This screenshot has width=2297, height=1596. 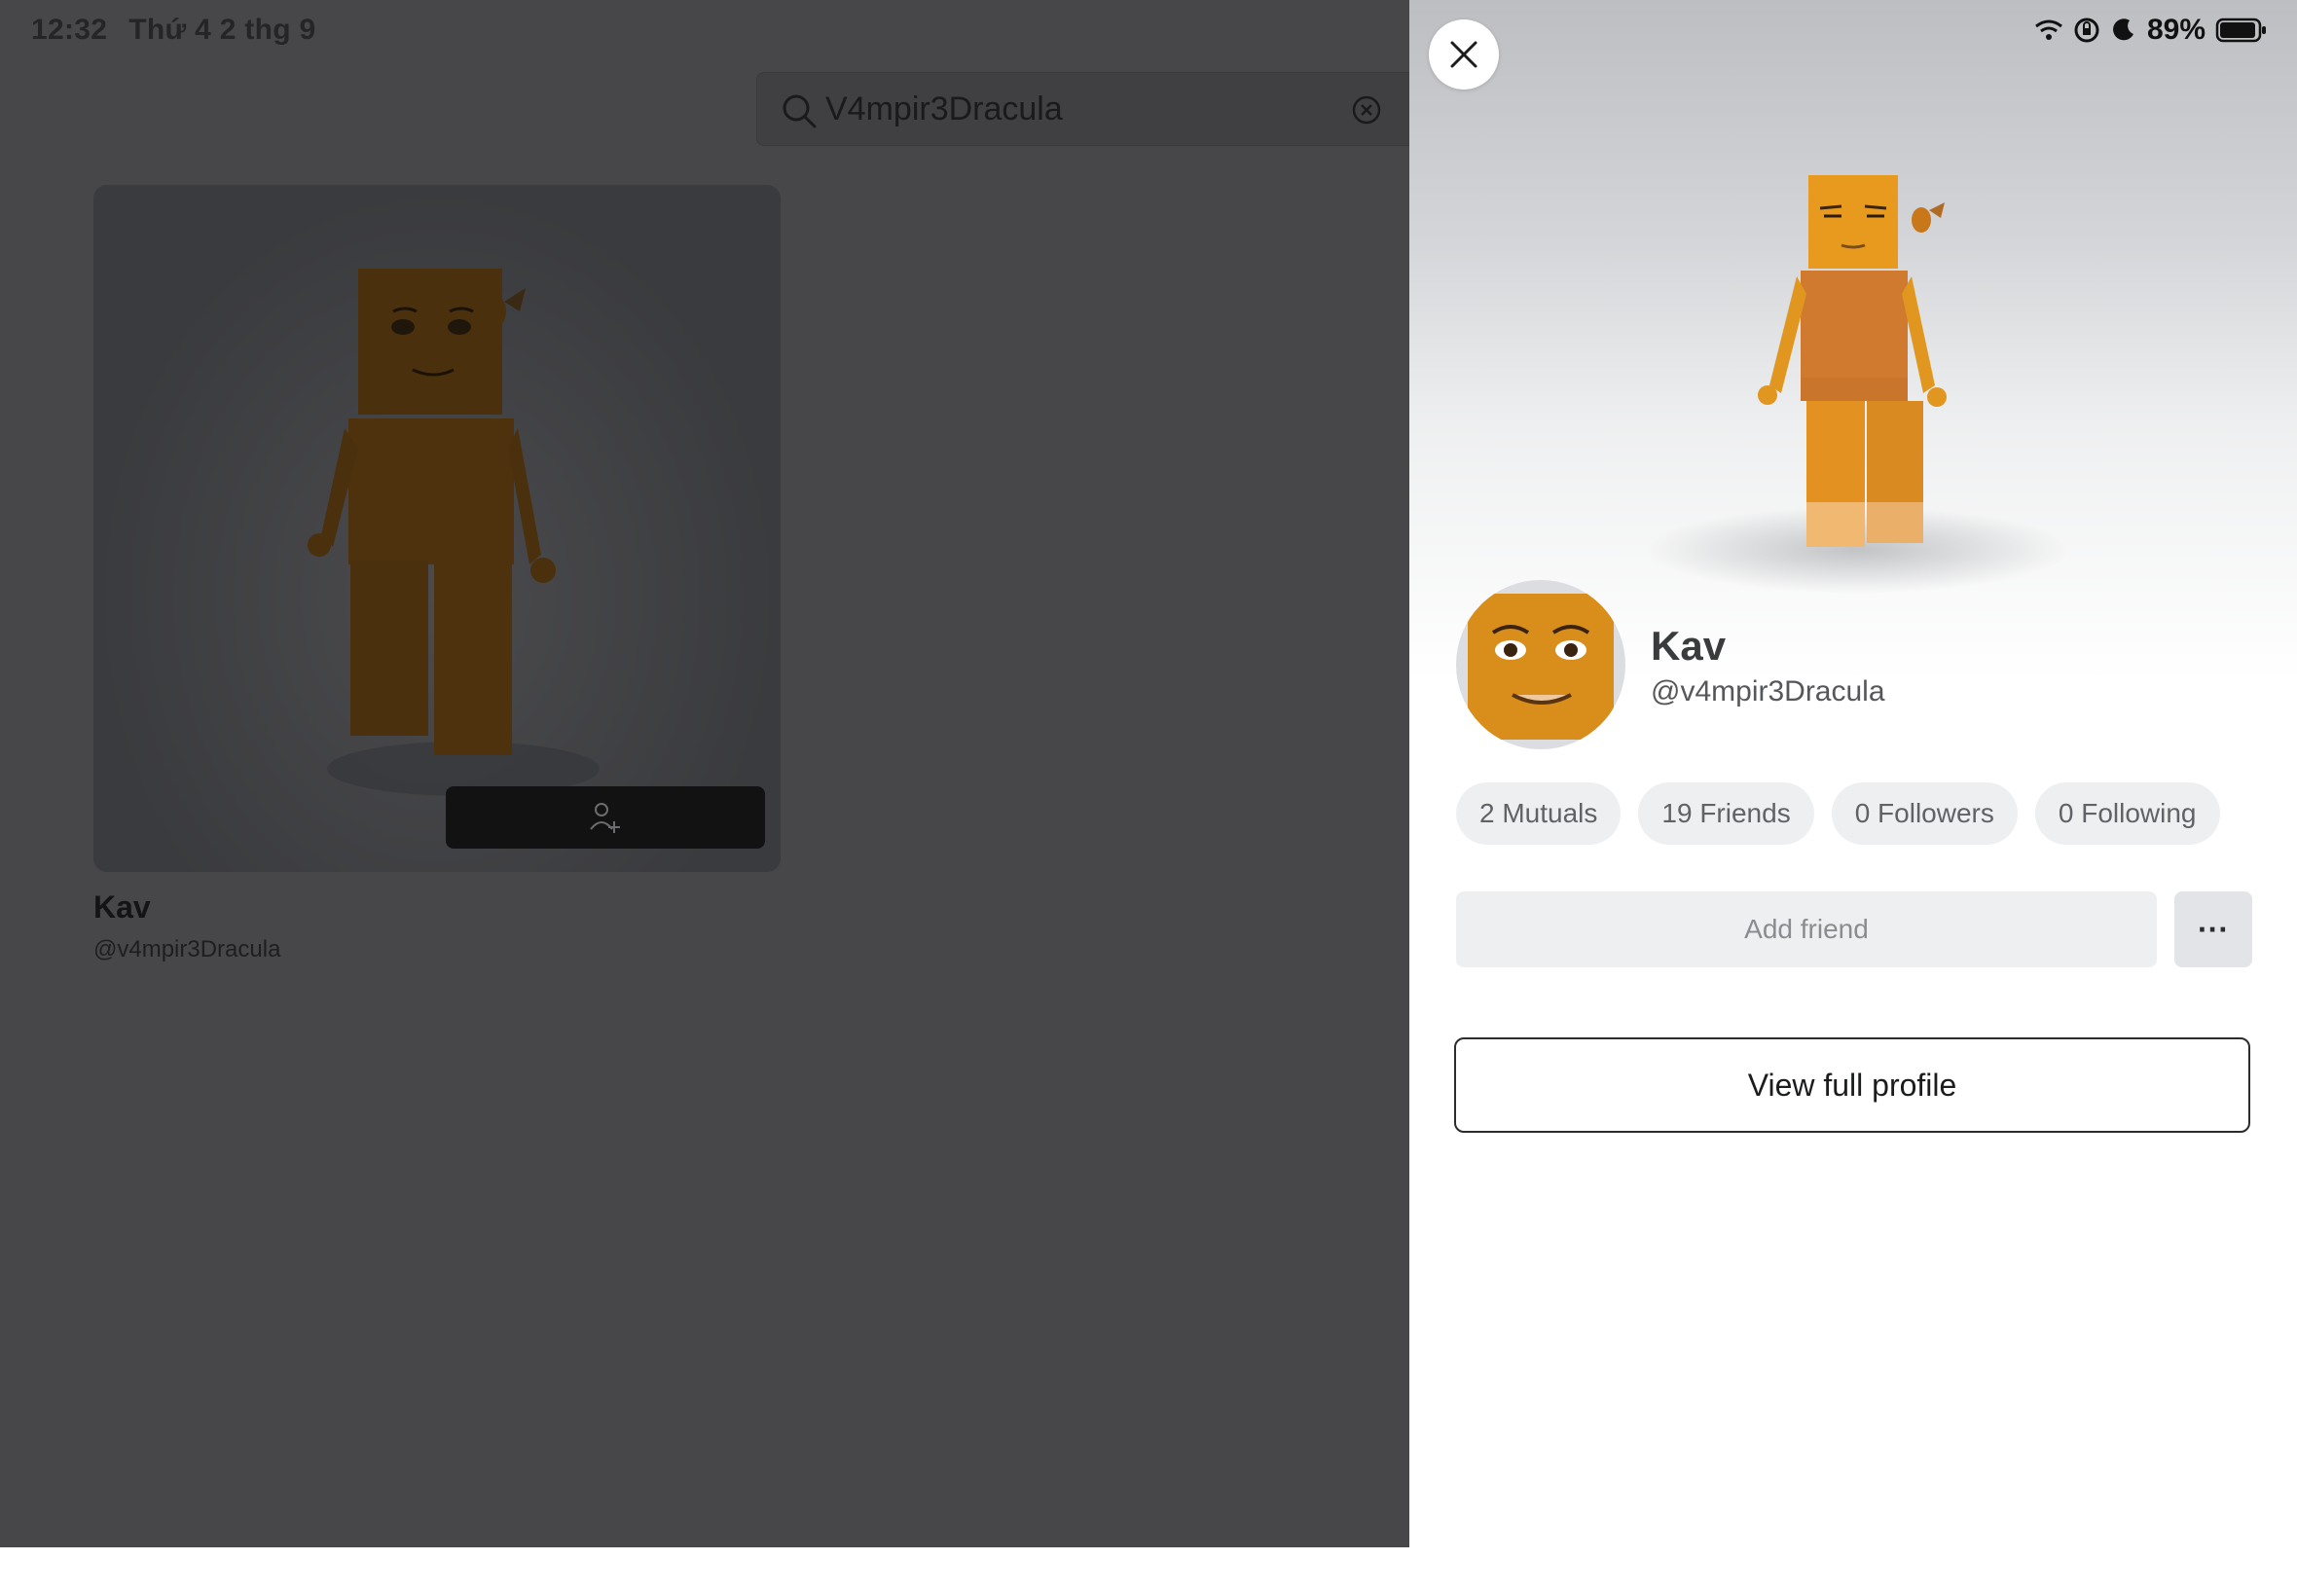 I want to click on more-options-button: ···, so click(x=2213, y=929).